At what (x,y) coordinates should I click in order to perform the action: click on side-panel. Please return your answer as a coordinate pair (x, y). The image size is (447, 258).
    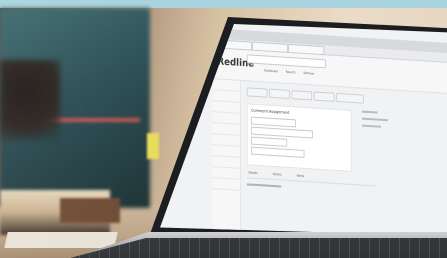
    Looking at the image, I should click on (379, 131).